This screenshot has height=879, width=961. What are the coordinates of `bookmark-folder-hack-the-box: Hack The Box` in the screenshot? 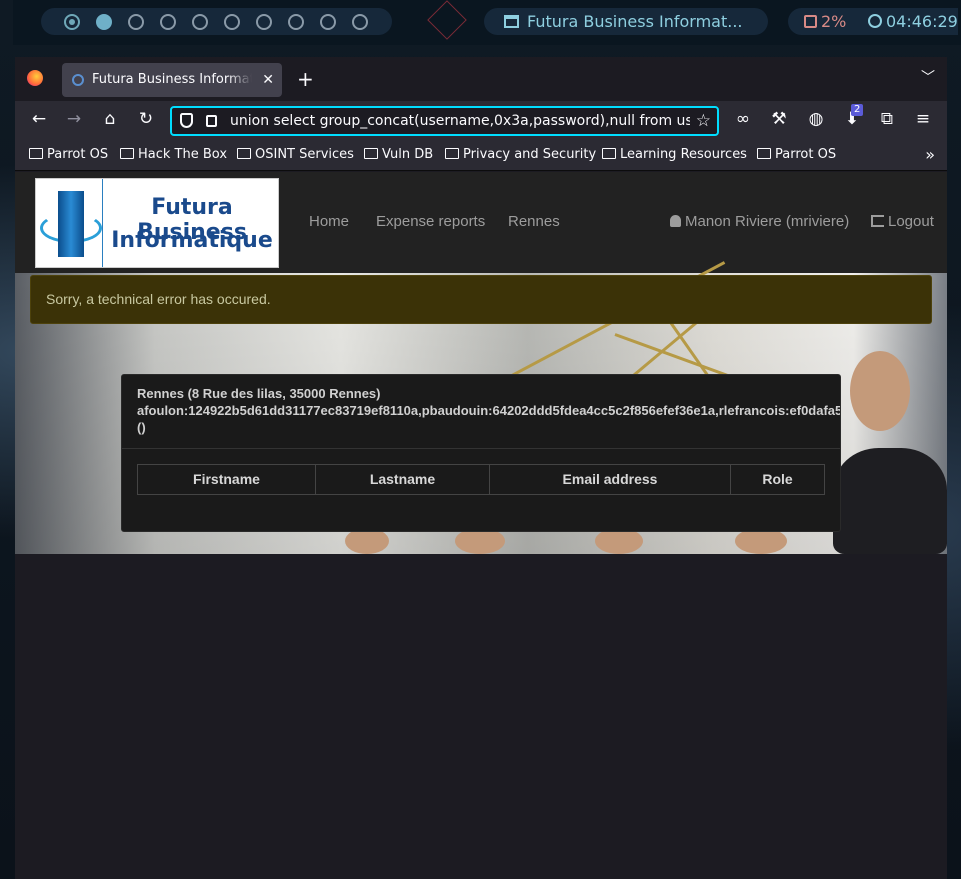 It's located at (173, 154).